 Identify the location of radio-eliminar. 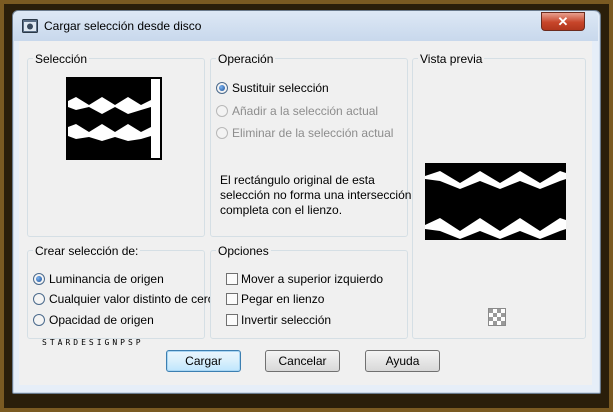
(222, 133).